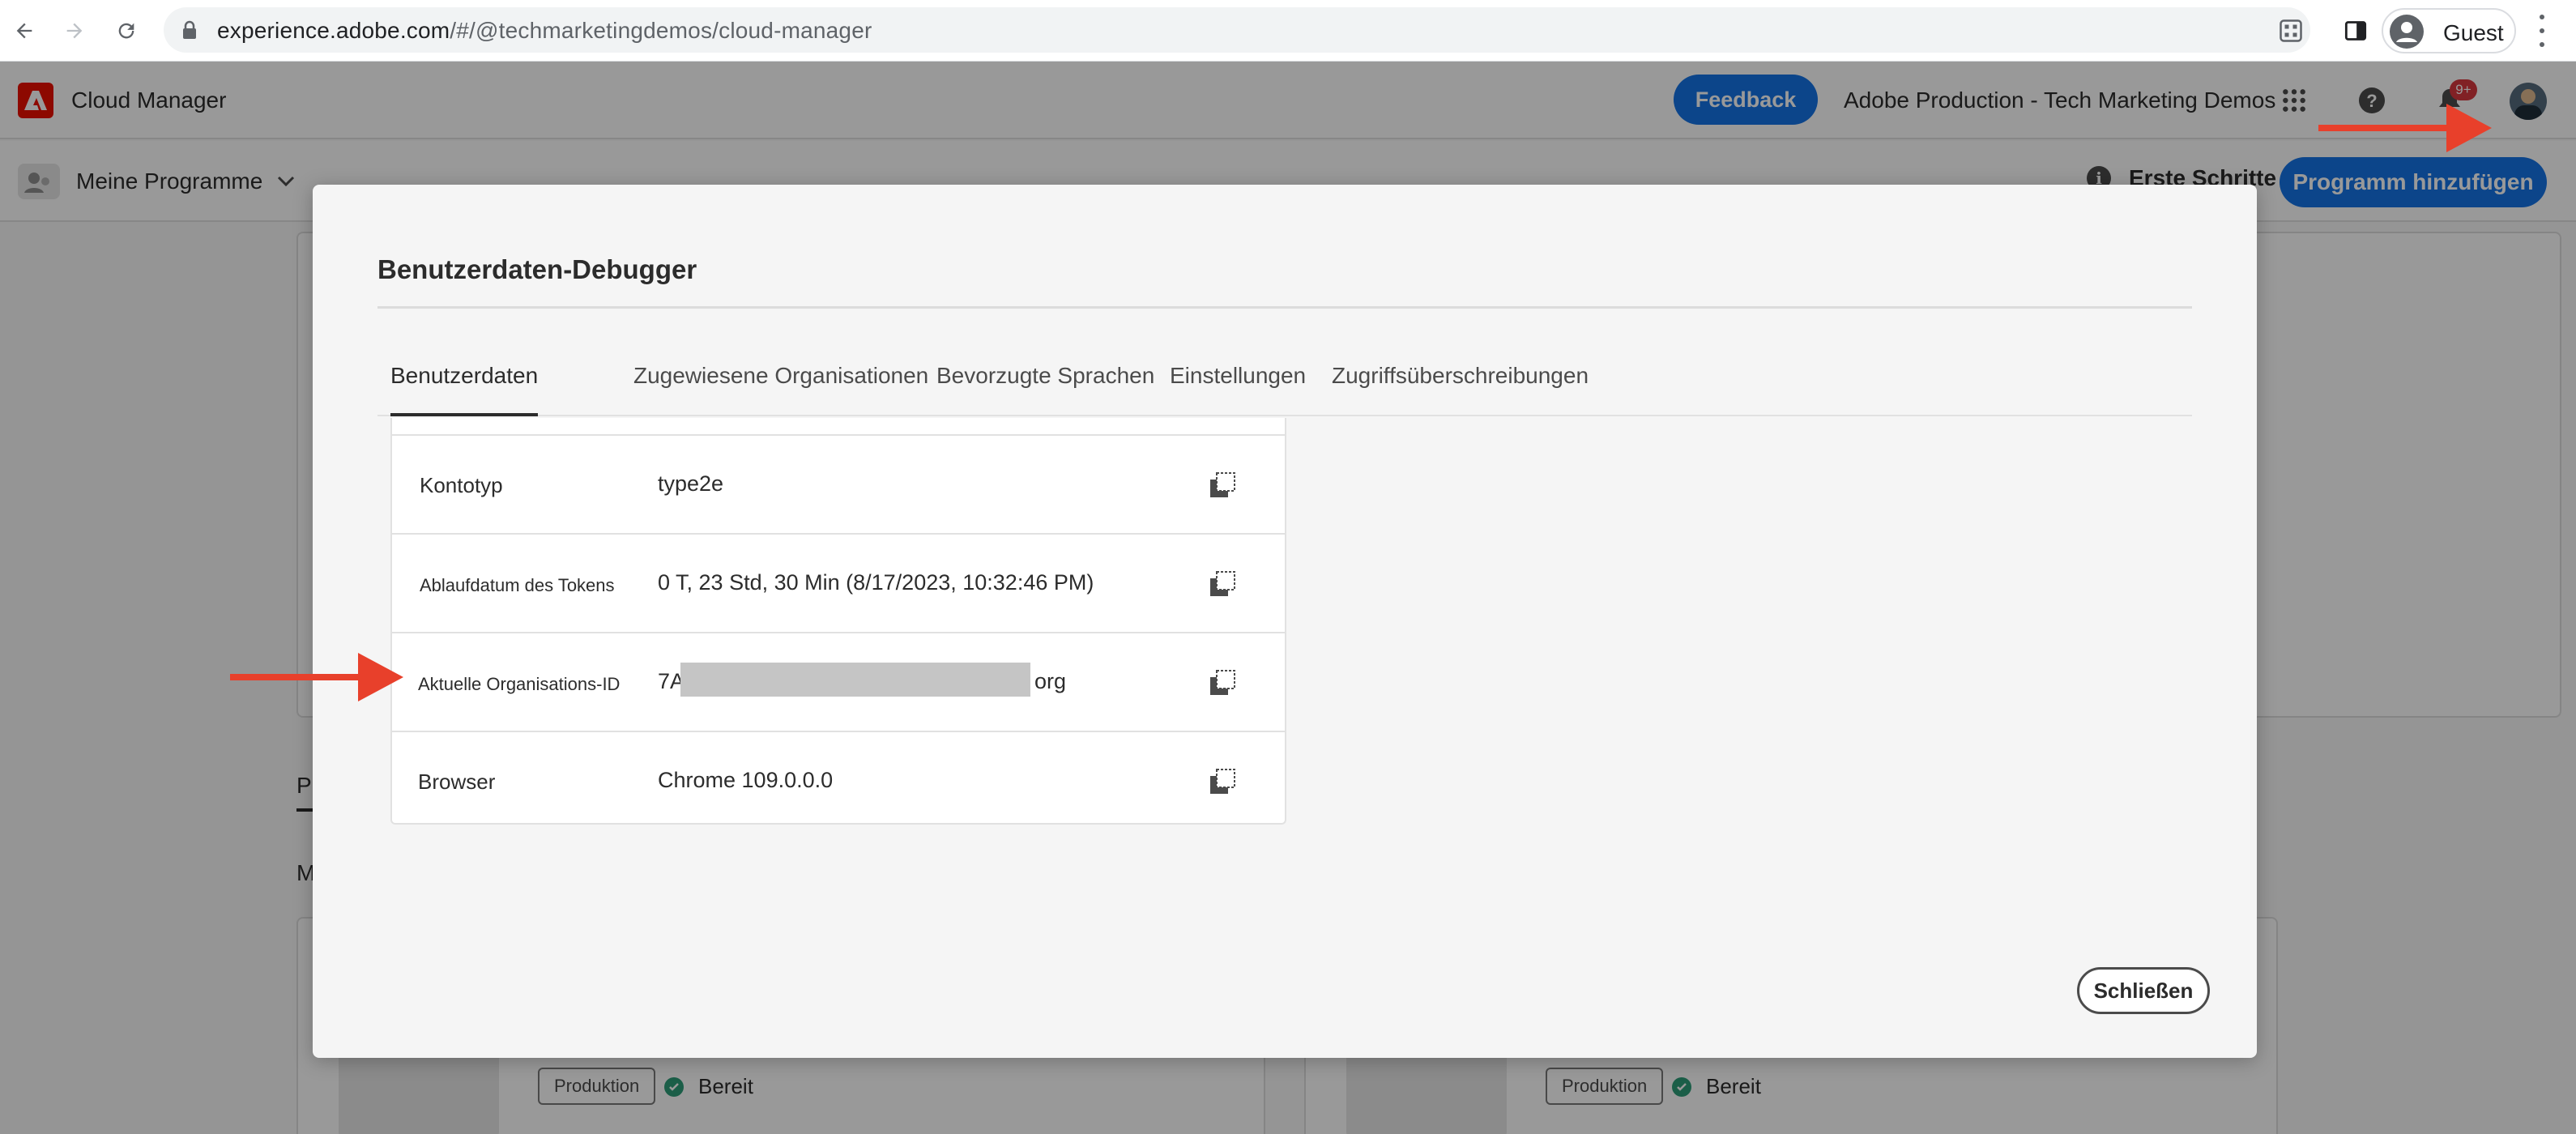 This screenshot has width=2576, height=1134. What do you see at coordinates (1050, 681) in the screenshot?
I see `org-id-suffix: org` at bounding box center [1050, 681].